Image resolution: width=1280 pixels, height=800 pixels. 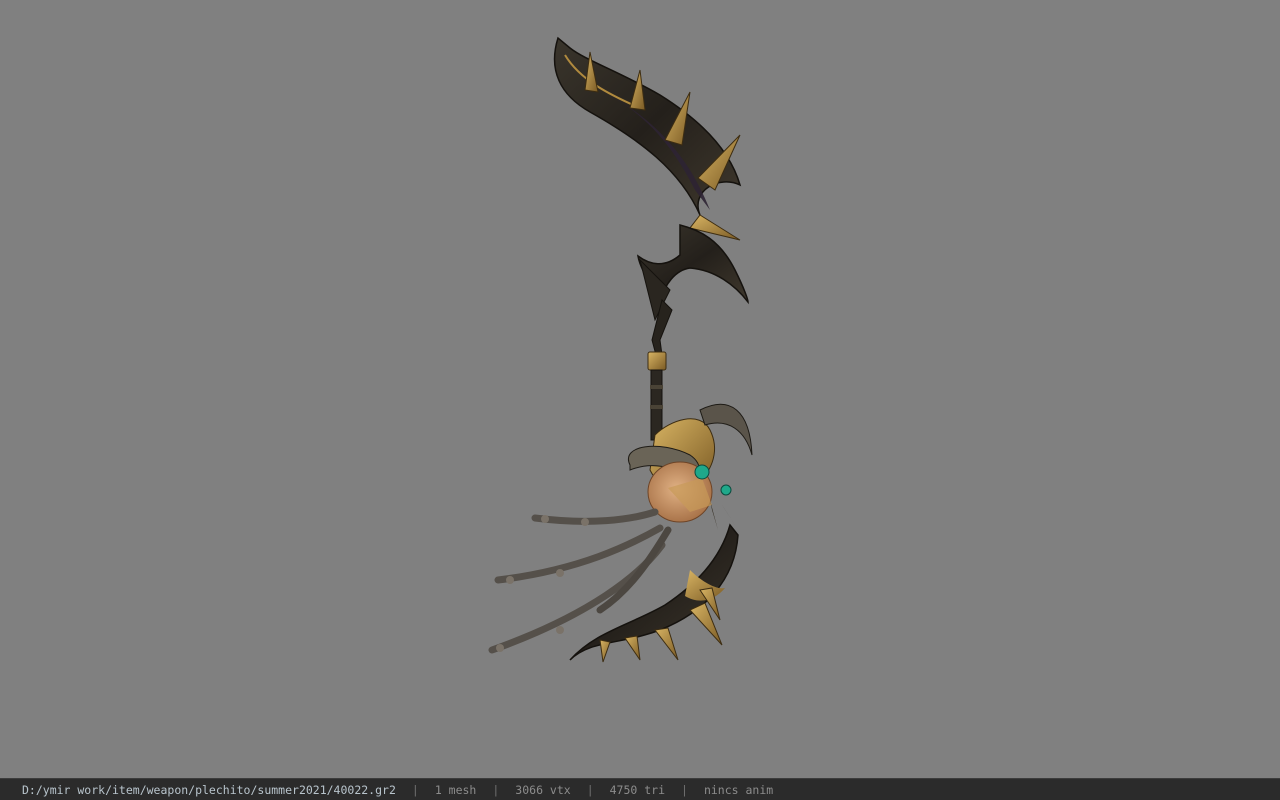 What do you see at coordinates (543, 789) in the screenshot?
I see `vertex-count: 3066 vtx` at bounding box center [543, 789].